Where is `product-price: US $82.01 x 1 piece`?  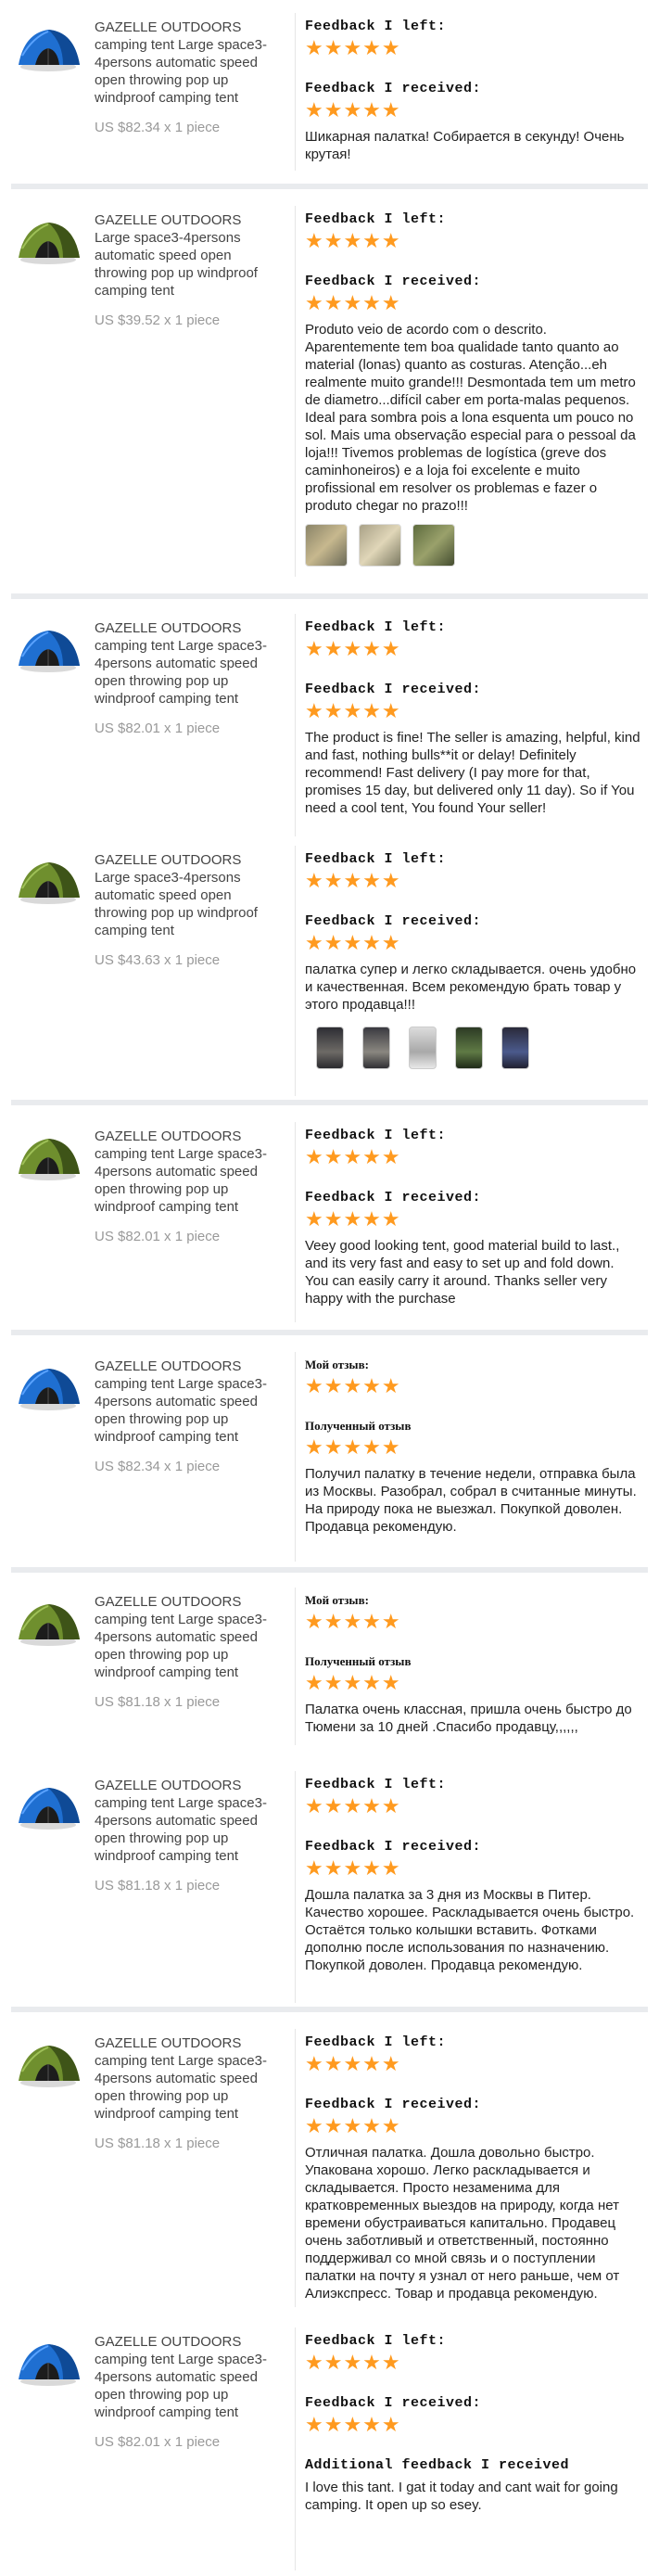
product-price: US $82.01 x 1 piece is located at coordinates (158, 729).